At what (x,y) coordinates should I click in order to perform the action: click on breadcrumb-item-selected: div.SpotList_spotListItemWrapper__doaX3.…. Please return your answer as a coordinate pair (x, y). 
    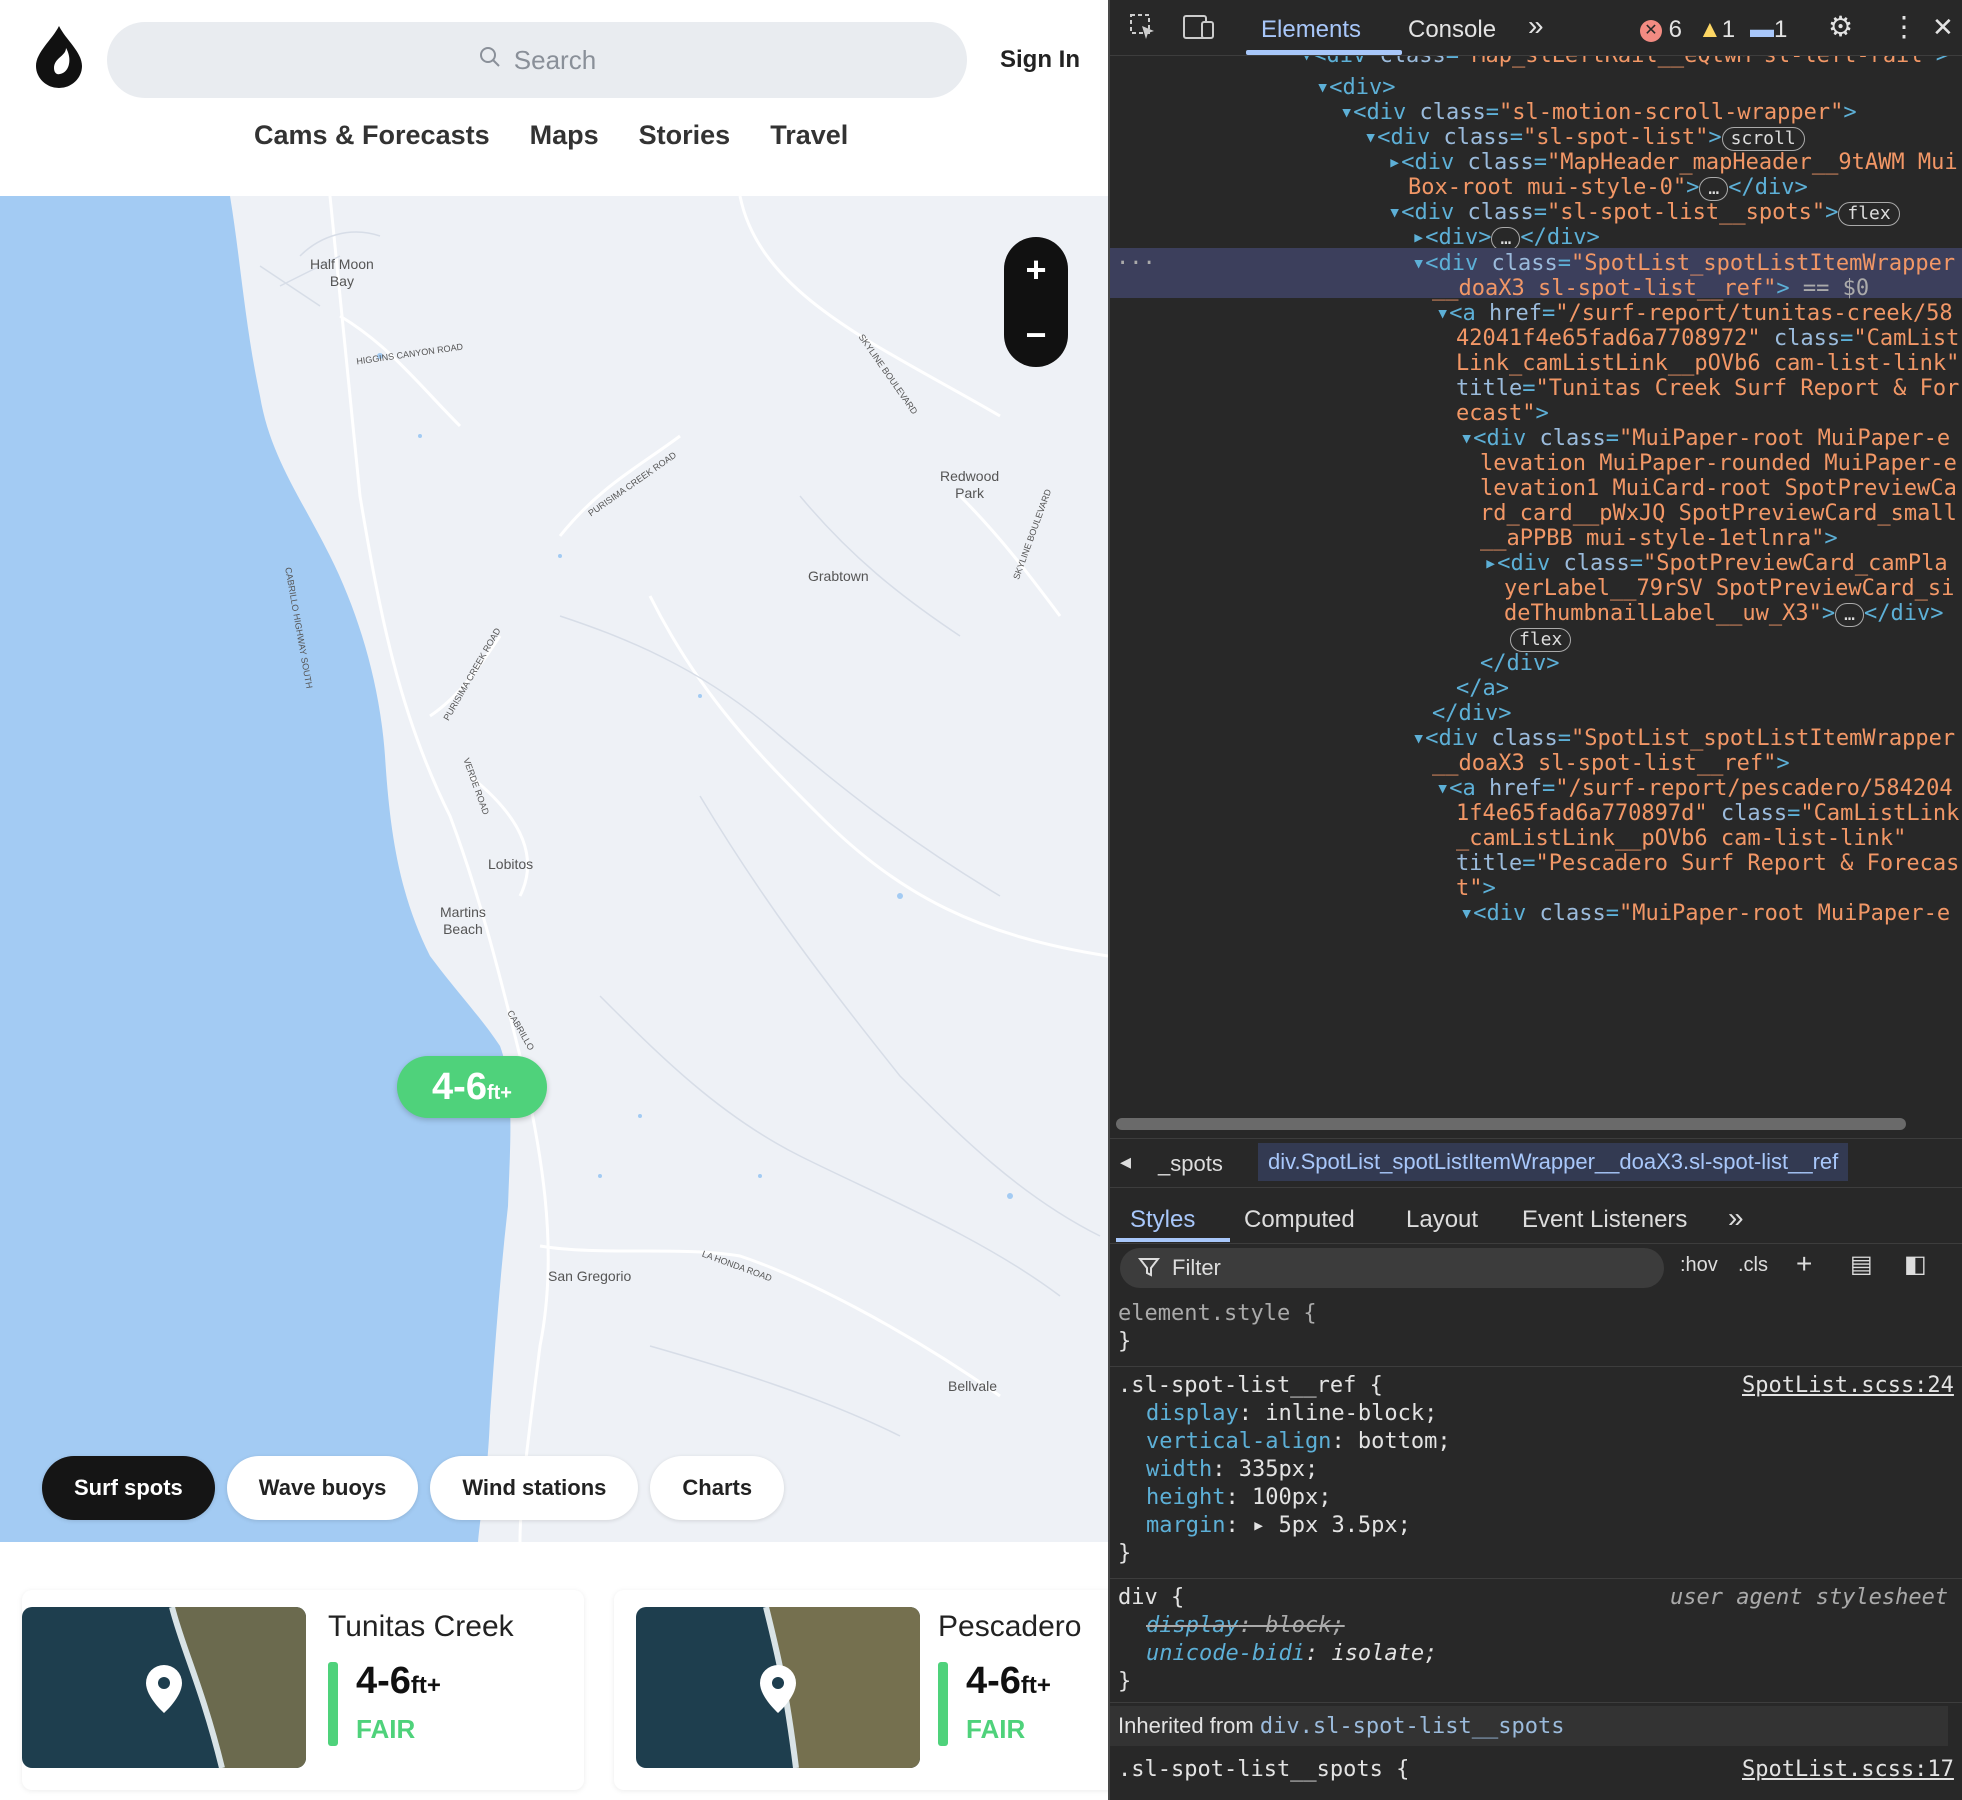
    Looking at the image, I should click on (1553, 1162).